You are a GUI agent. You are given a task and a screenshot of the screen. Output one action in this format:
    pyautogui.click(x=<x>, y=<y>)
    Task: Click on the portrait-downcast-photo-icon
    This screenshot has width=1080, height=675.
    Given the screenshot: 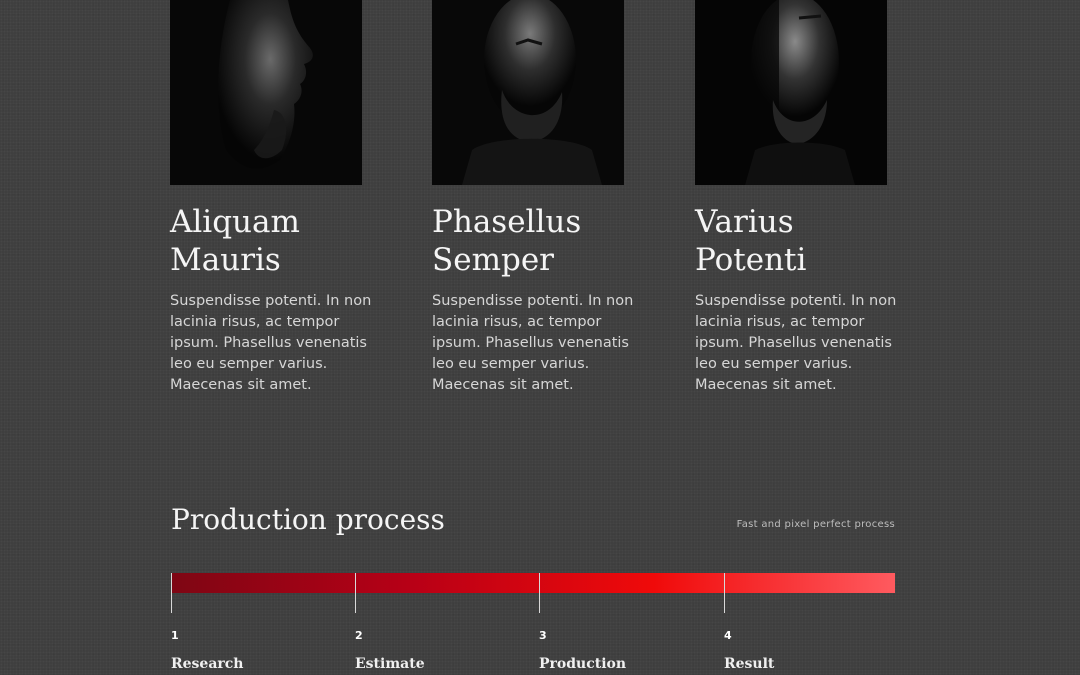 What is the action you would take?
    pyautogui.click(x=528, y=92)
    